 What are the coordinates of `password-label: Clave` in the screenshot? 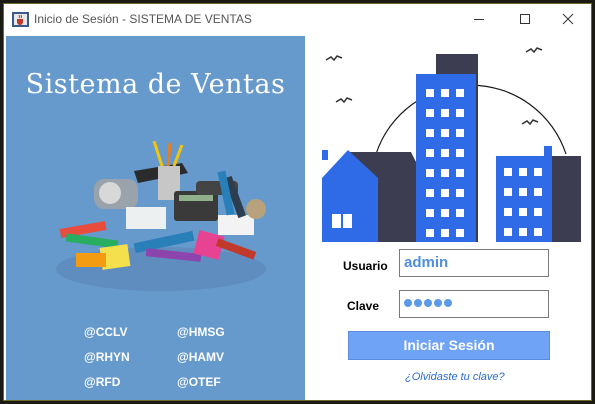 It's located at (363, 306).